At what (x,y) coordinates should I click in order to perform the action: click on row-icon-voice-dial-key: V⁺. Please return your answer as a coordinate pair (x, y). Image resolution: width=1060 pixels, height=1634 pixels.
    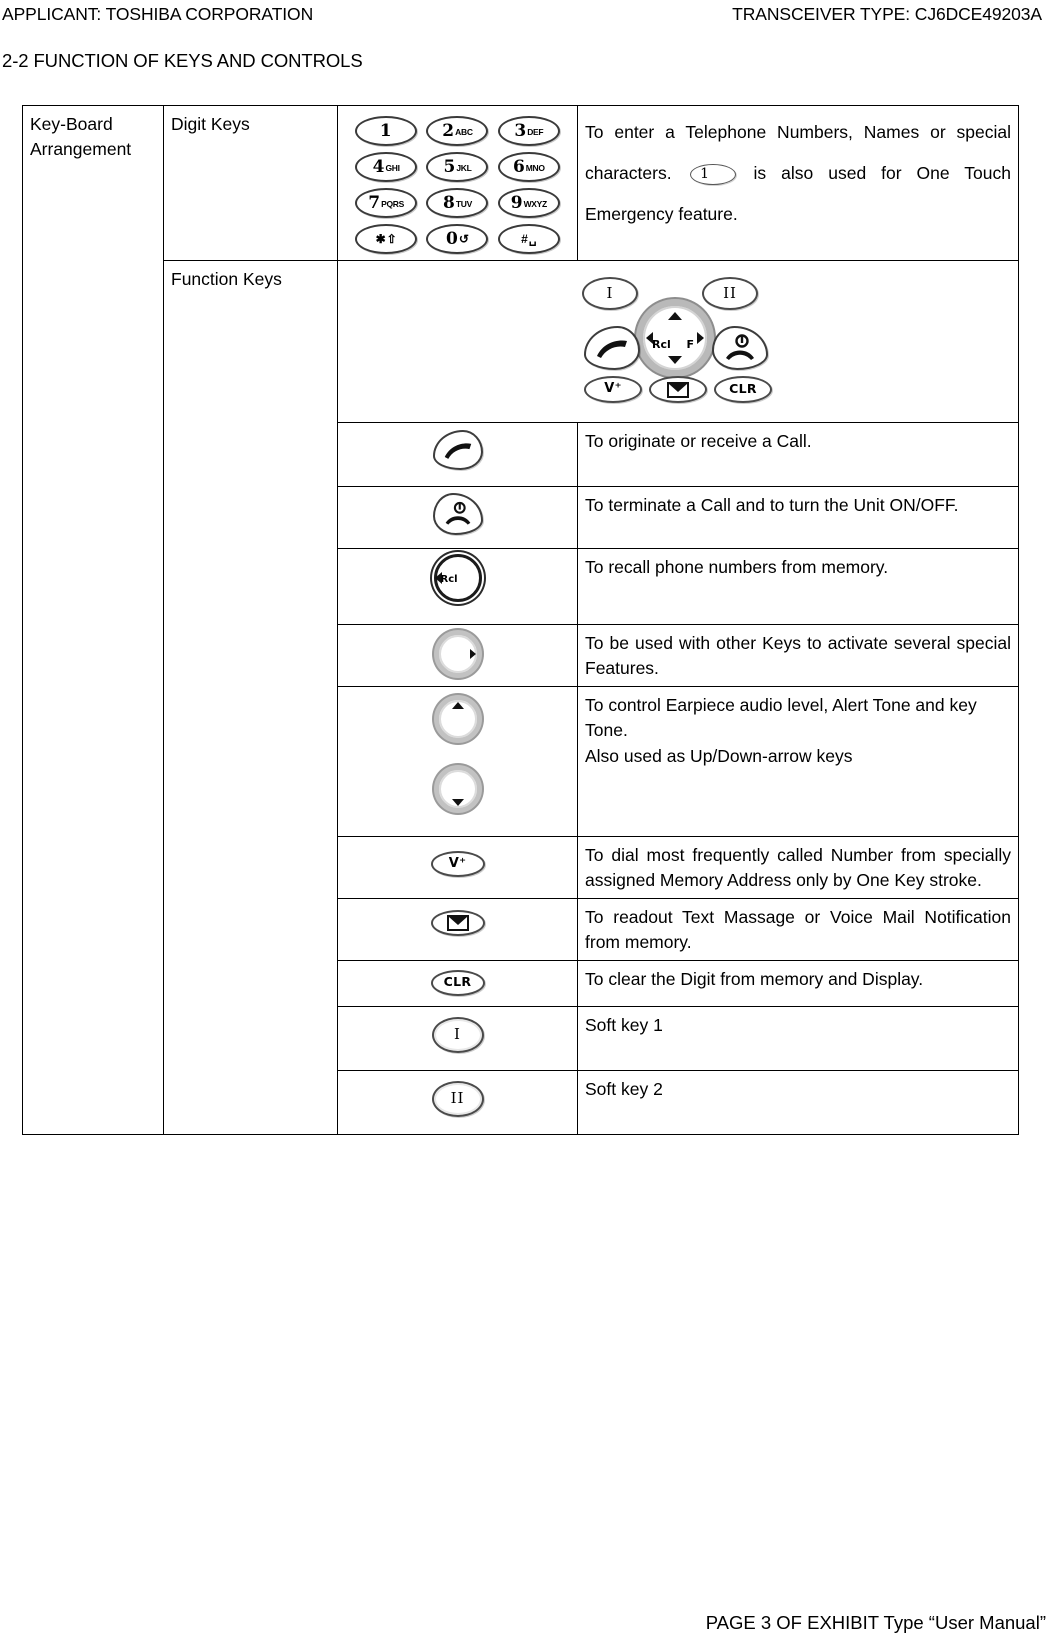
    Looking at the image, I should click on (457, 867).